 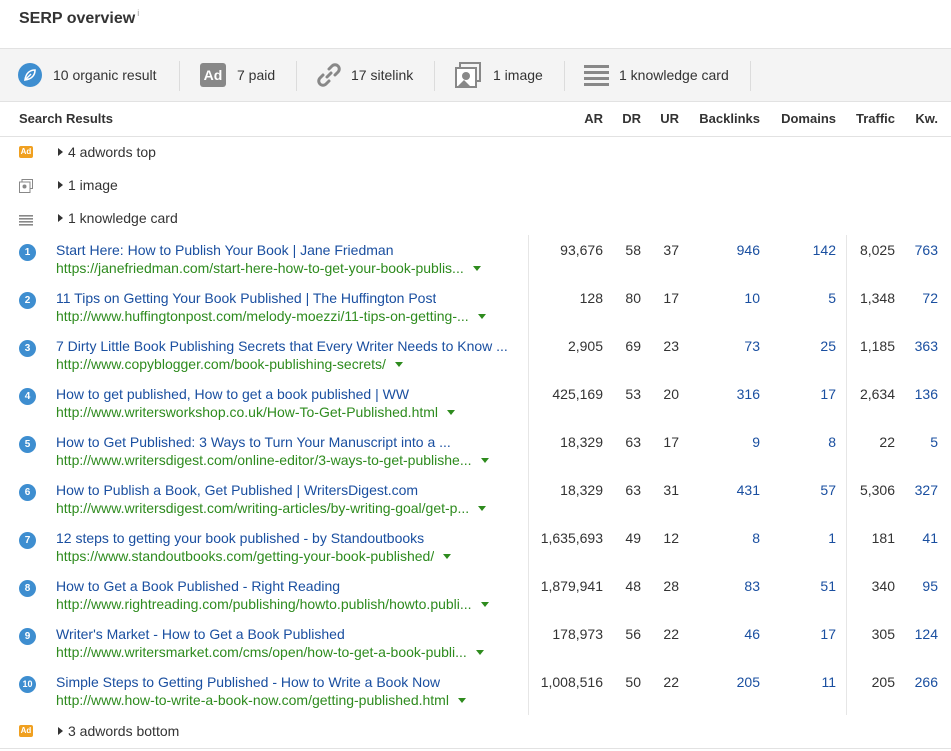 What do you see at coordinates (364, 75) in the screenshot?
I see `summary-sitelink: 17 sitelink` at bounding box center [364, 75].